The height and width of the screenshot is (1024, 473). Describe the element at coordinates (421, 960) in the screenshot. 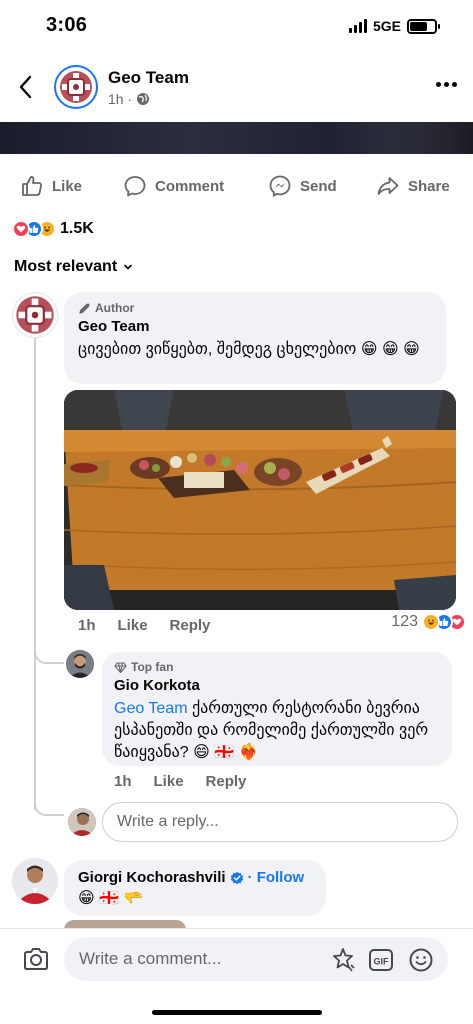

I see `emoji-icon` at that location.